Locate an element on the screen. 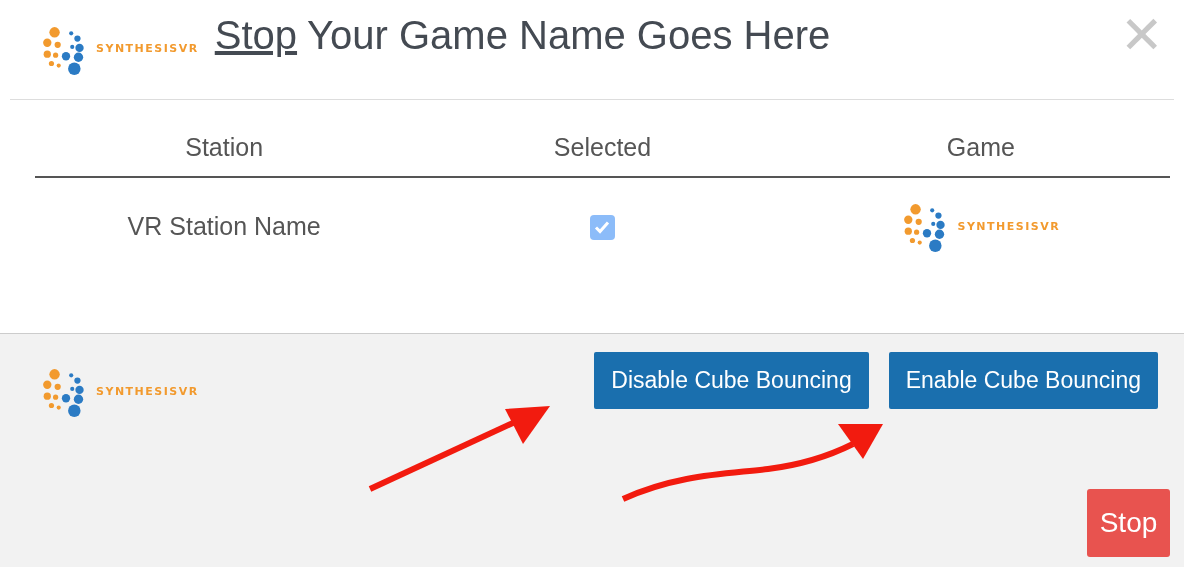 Image resolution: width=1184 pixels, height=567 pixels. station-name: VR Station Name is located at coordinates (224, 227).